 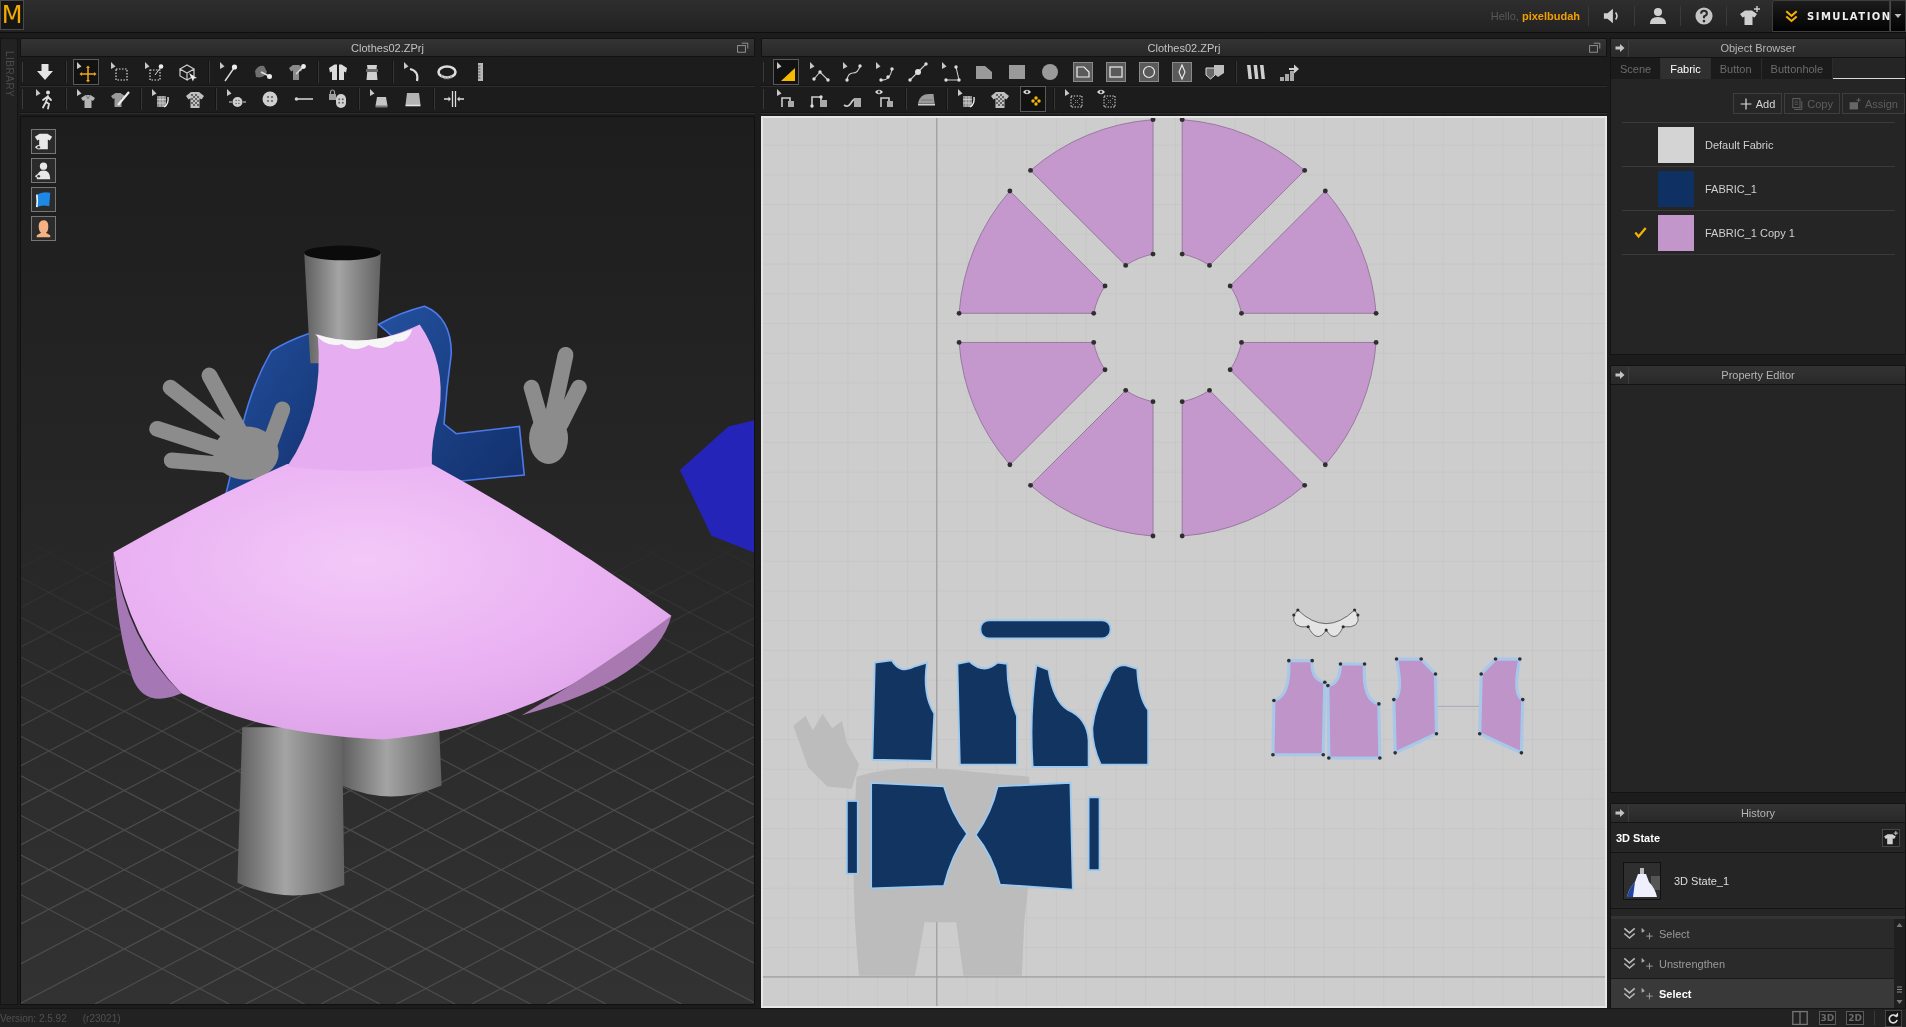 What do you see at coordinates (1182, 72) in the screenshot?
I see `dart-icon` at bounding box center [1182, 72].